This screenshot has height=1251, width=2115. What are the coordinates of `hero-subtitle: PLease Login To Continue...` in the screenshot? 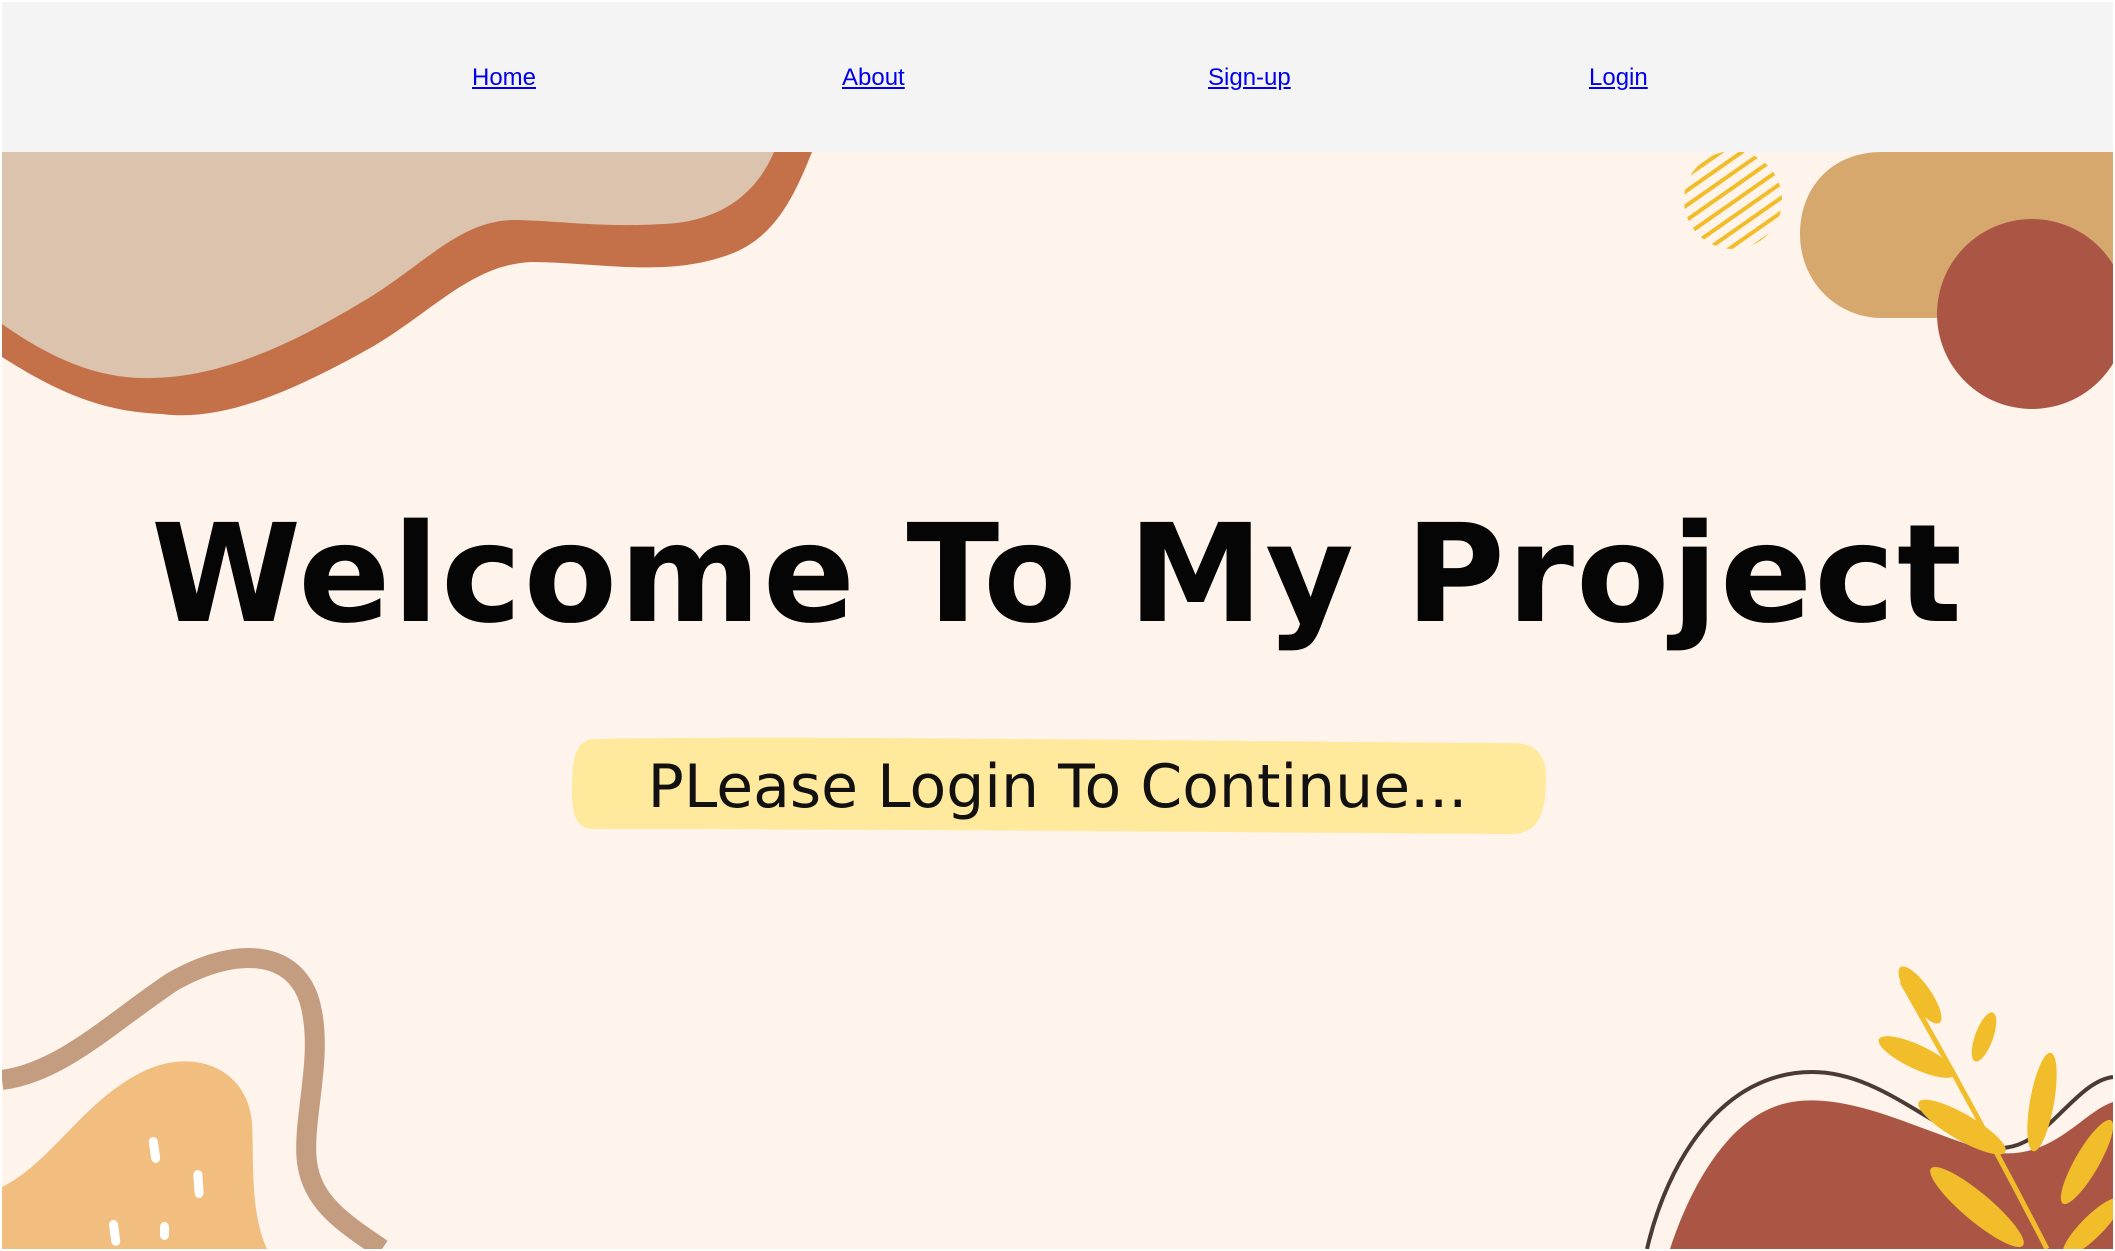 It's located at (1057, 787).